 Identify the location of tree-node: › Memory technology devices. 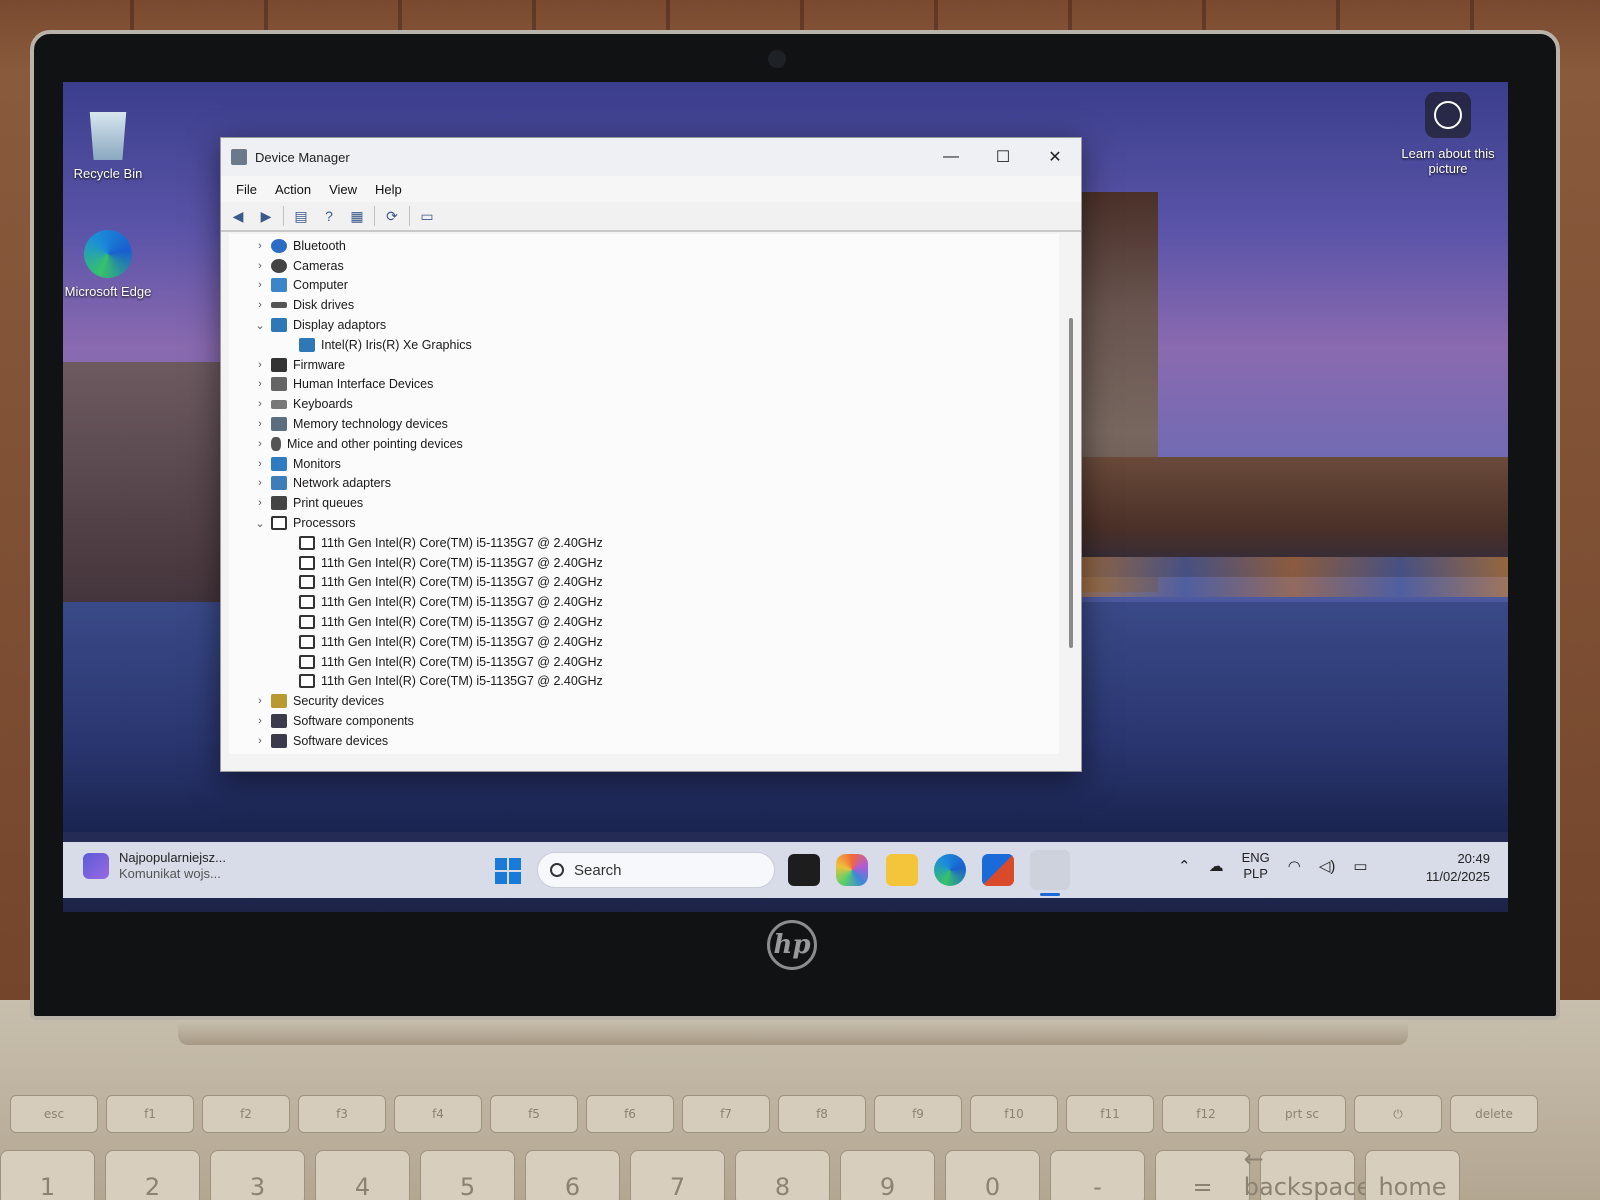
(644, 424).